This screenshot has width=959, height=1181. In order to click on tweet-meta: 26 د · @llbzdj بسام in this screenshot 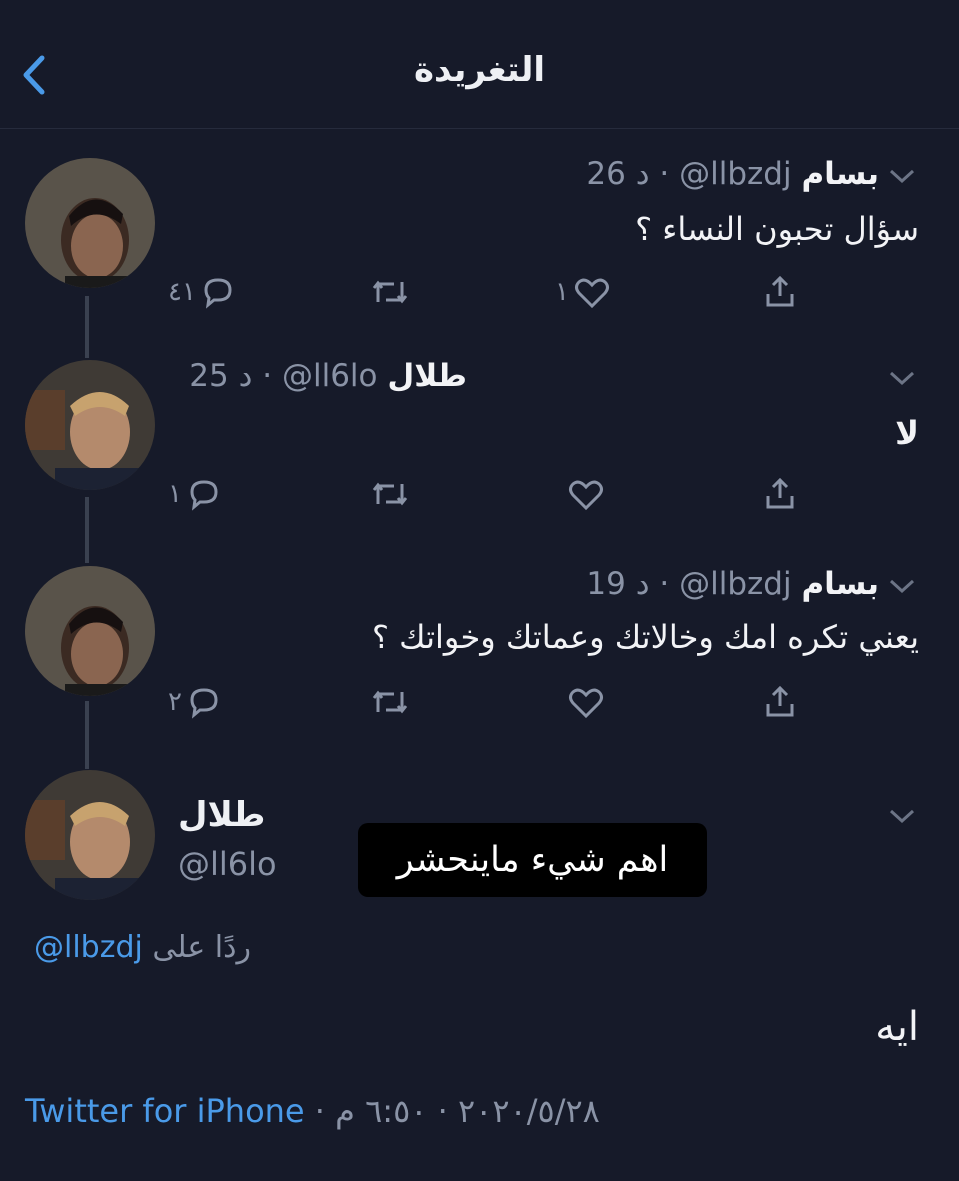, I will do `click(732, 174)`.